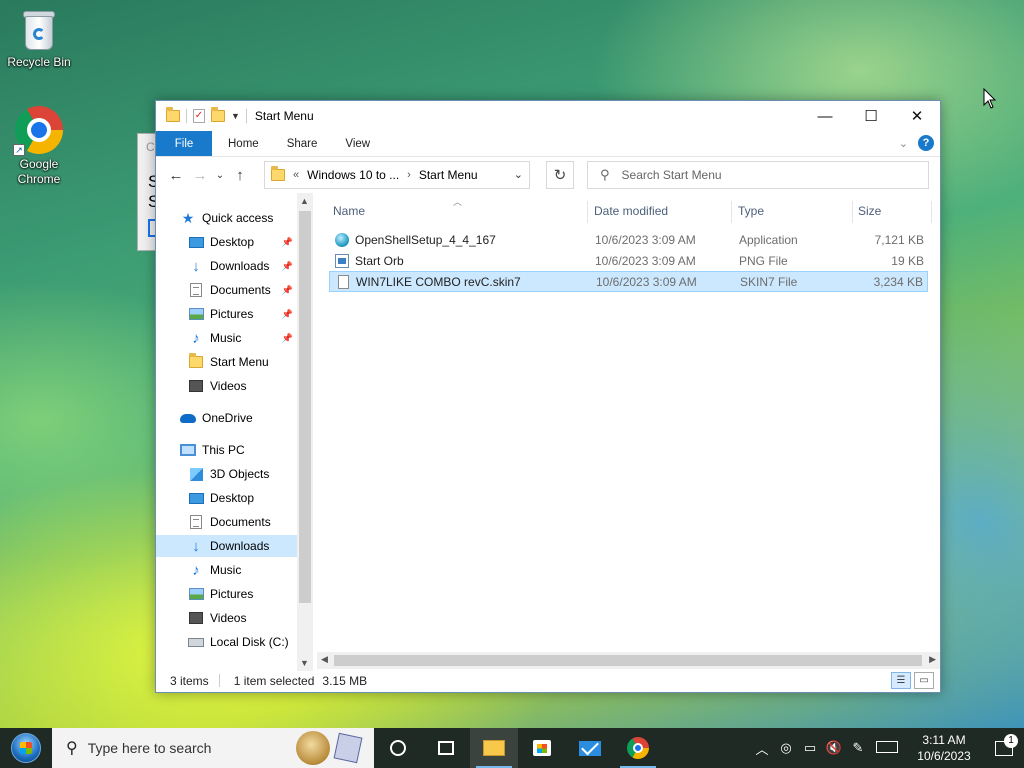 The width and height of the screenshot is (1024, 768). I want to click on meet-now-icon: ◎, so click(786, 748).